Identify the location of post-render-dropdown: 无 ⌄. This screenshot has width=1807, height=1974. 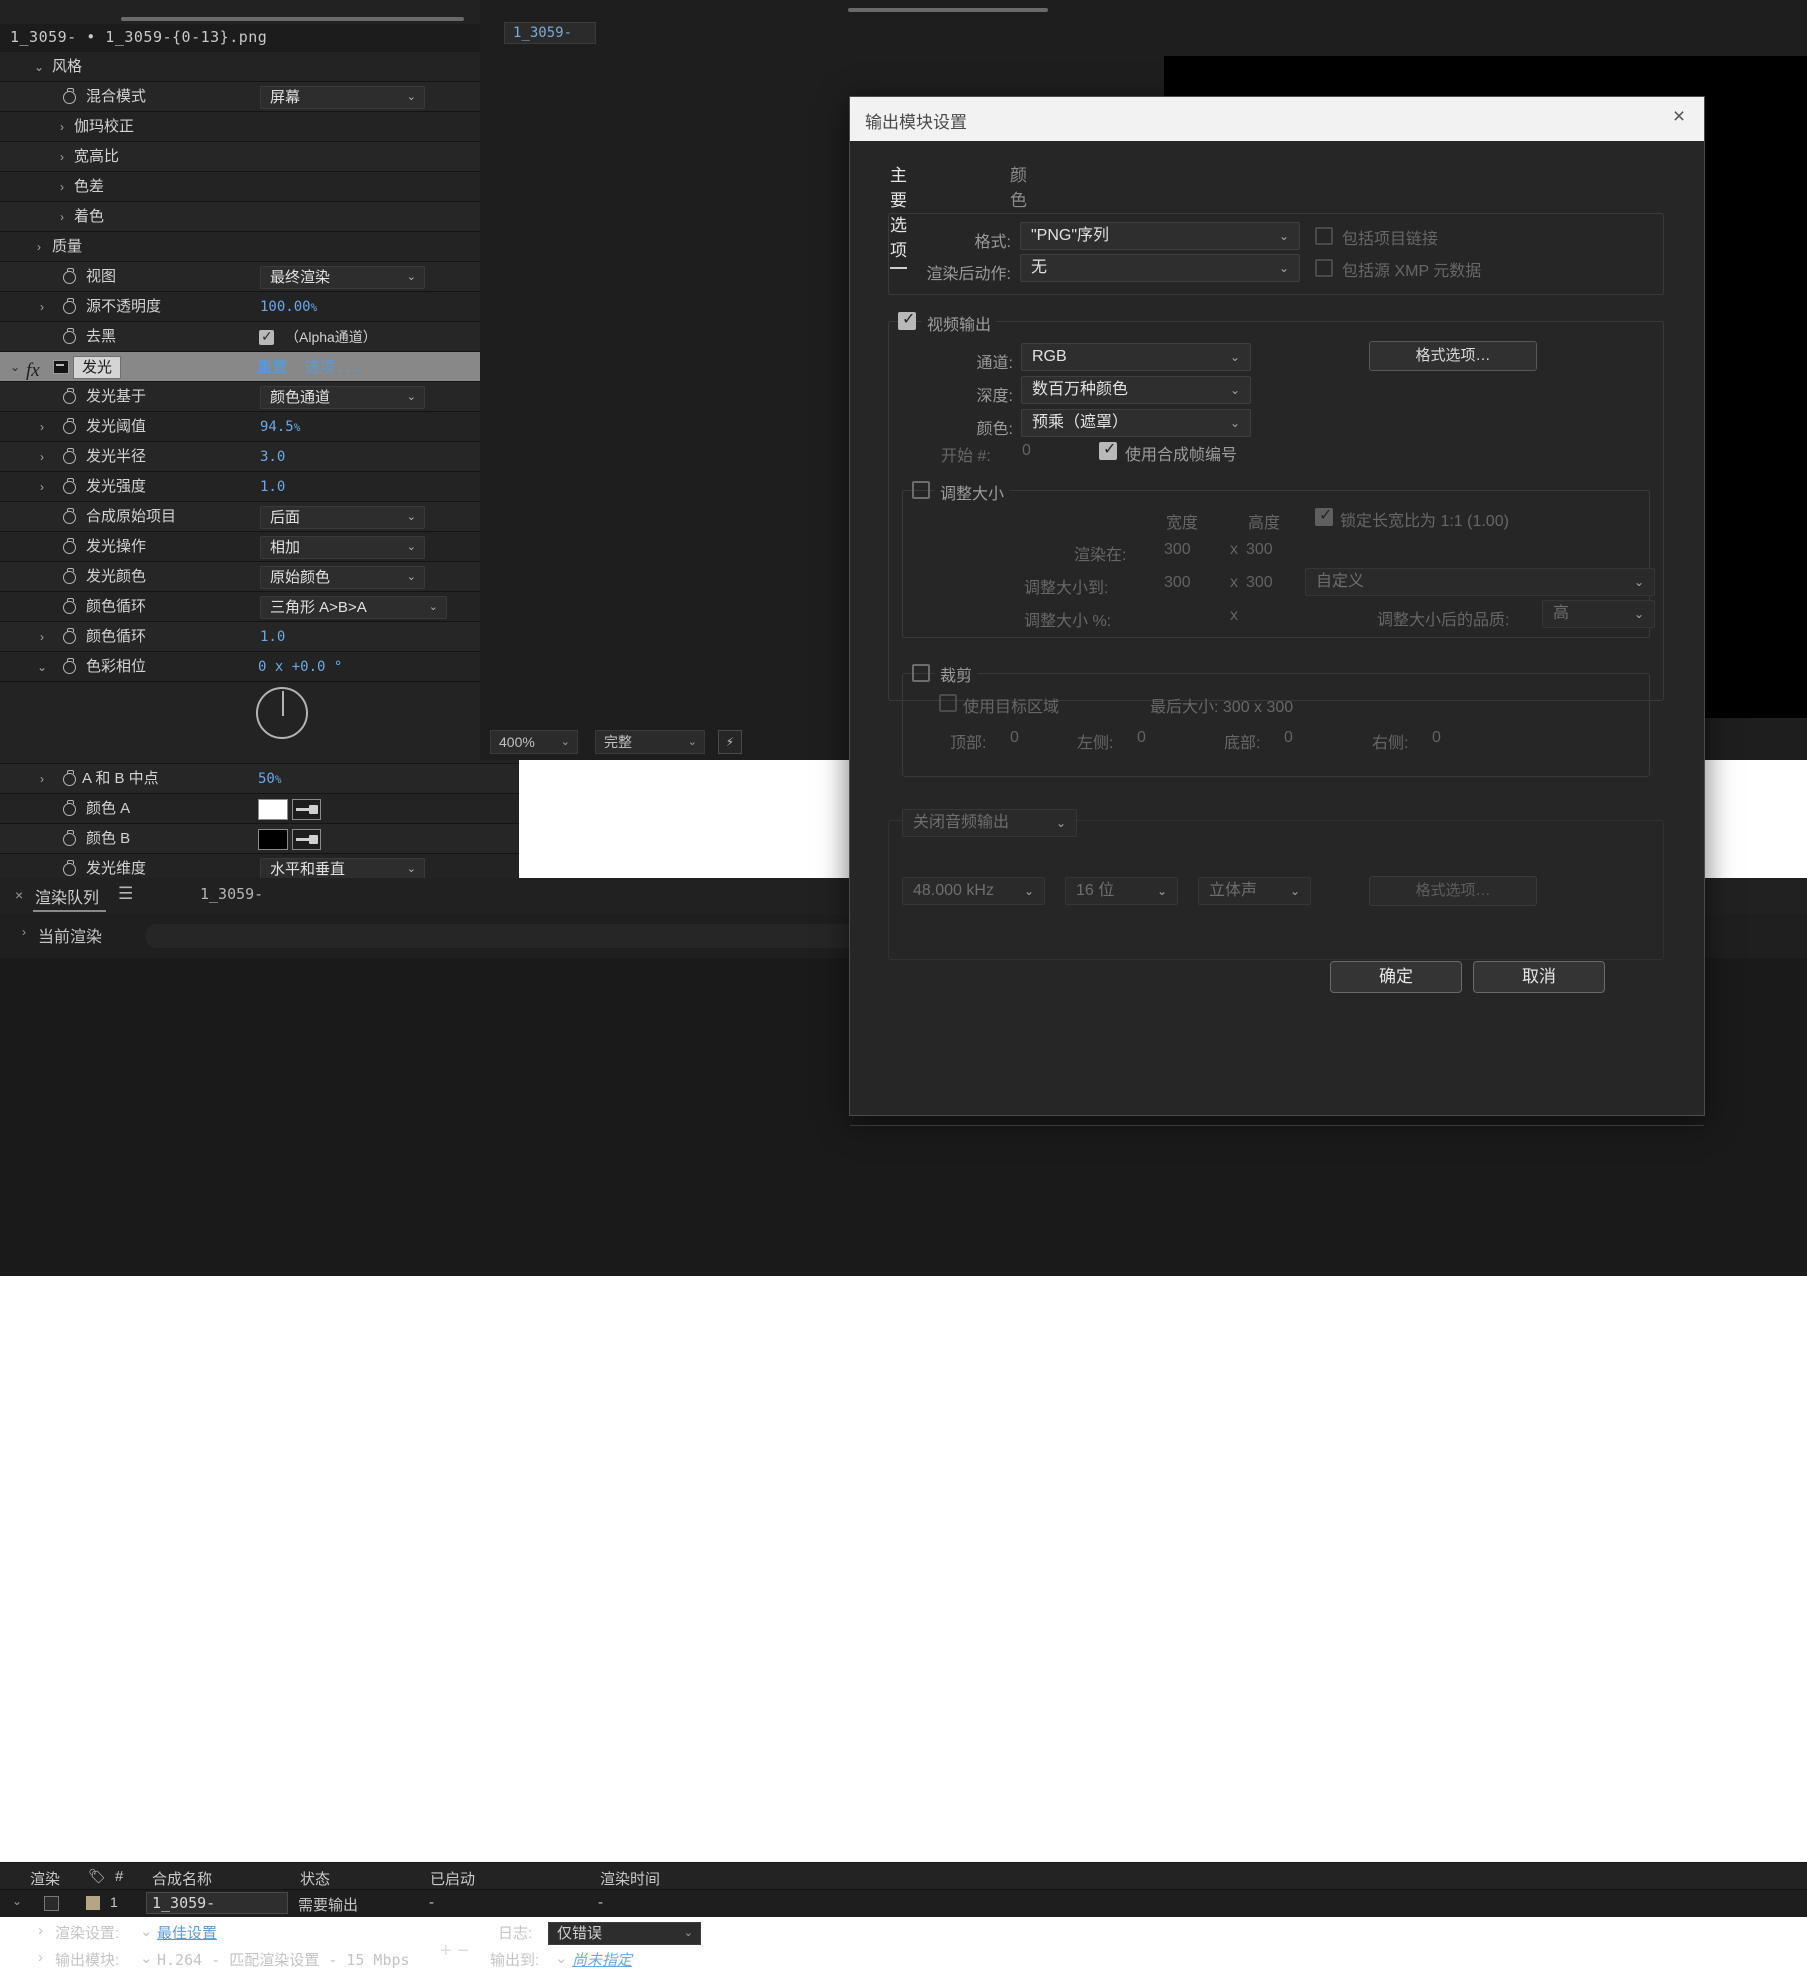
(1160, 268).